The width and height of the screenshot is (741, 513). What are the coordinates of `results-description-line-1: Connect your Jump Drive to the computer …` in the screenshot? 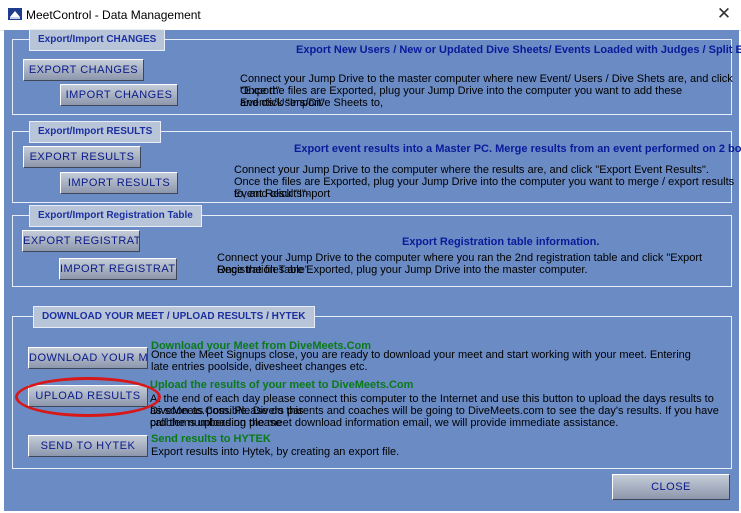 It's located at (471, 170).